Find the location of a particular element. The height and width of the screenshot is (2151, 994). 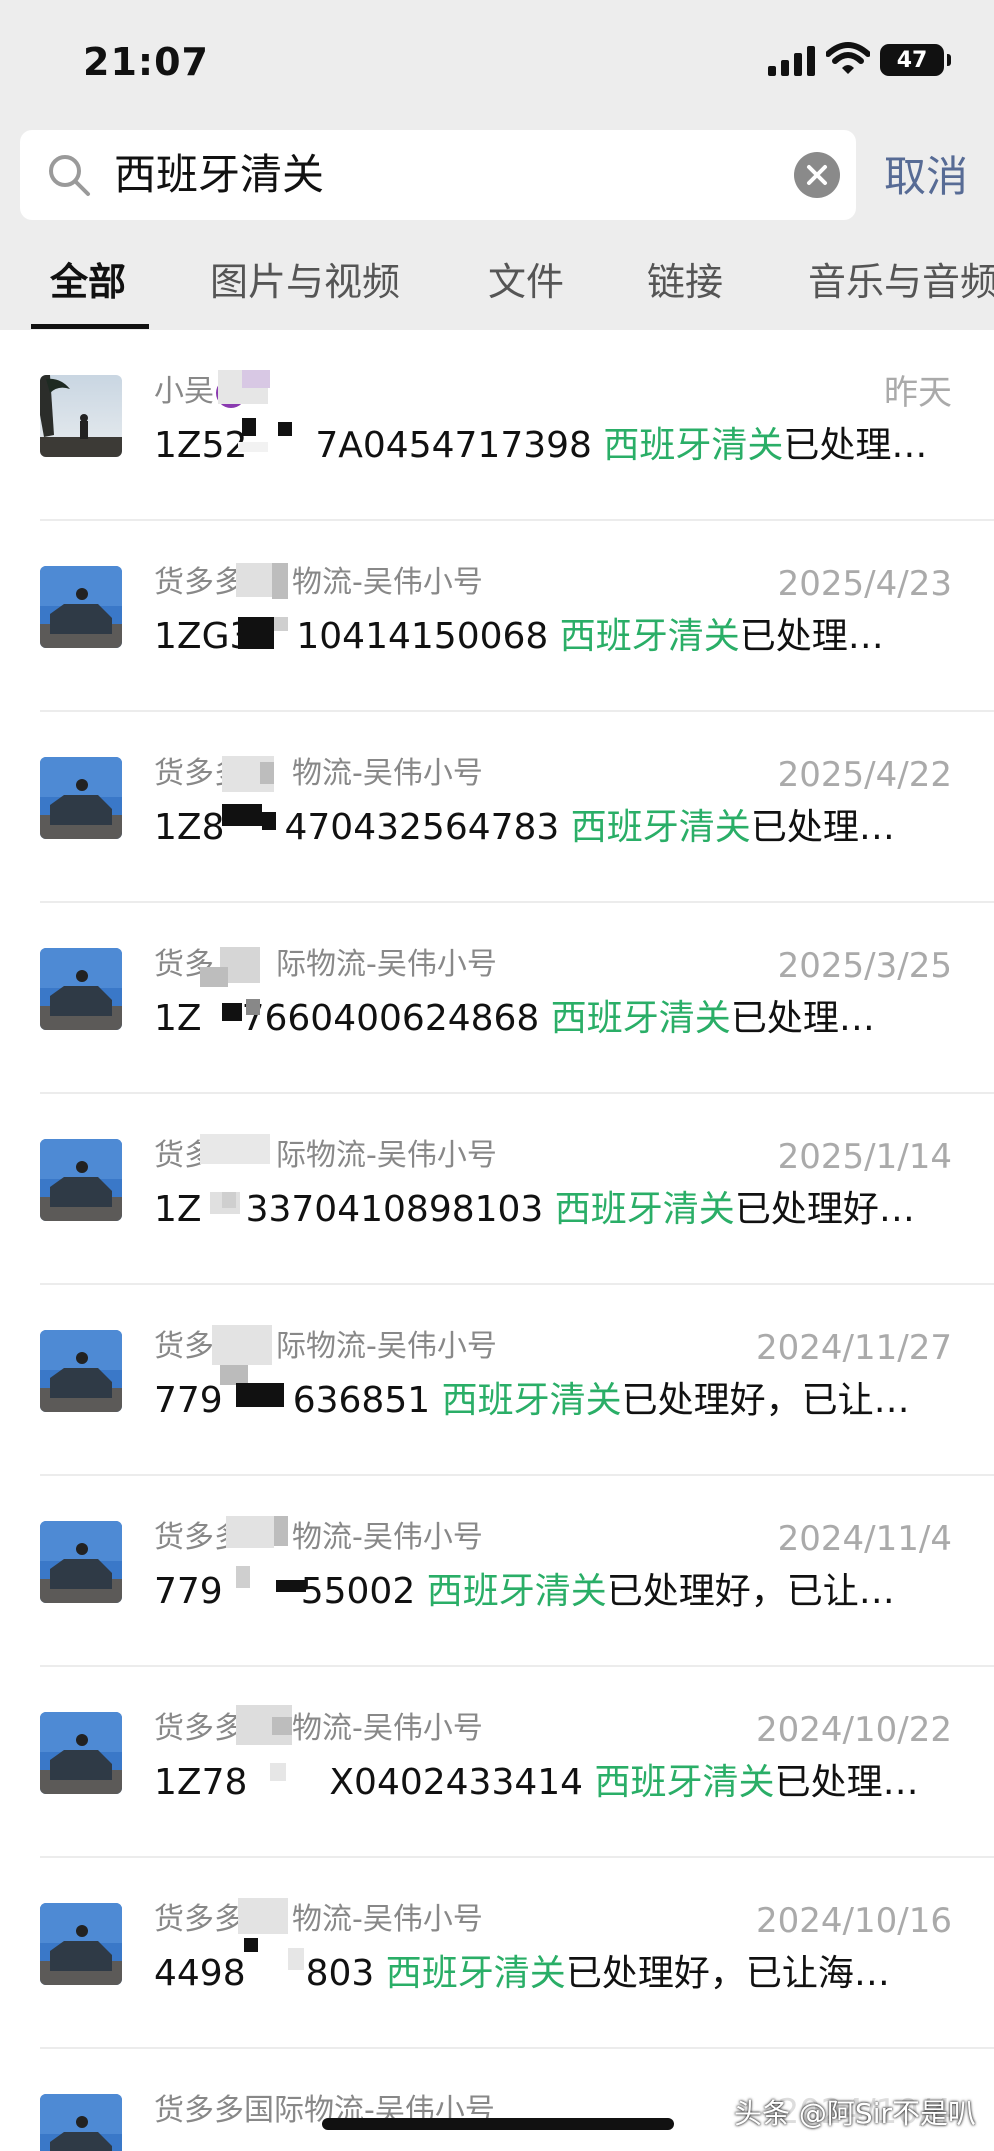

code-prefix: 4498 is located at coordinates (200, 1973).